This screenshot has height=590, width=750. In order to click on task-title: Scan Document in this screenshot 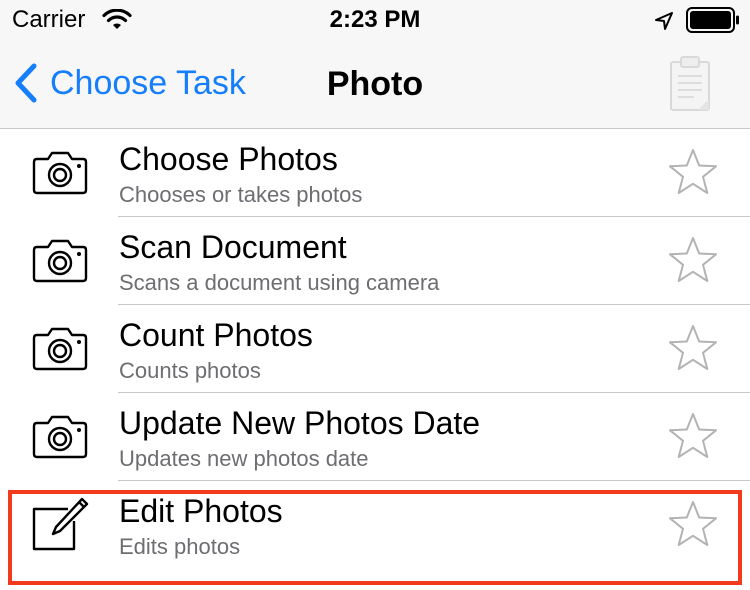, I will do `click(233, 247)`.